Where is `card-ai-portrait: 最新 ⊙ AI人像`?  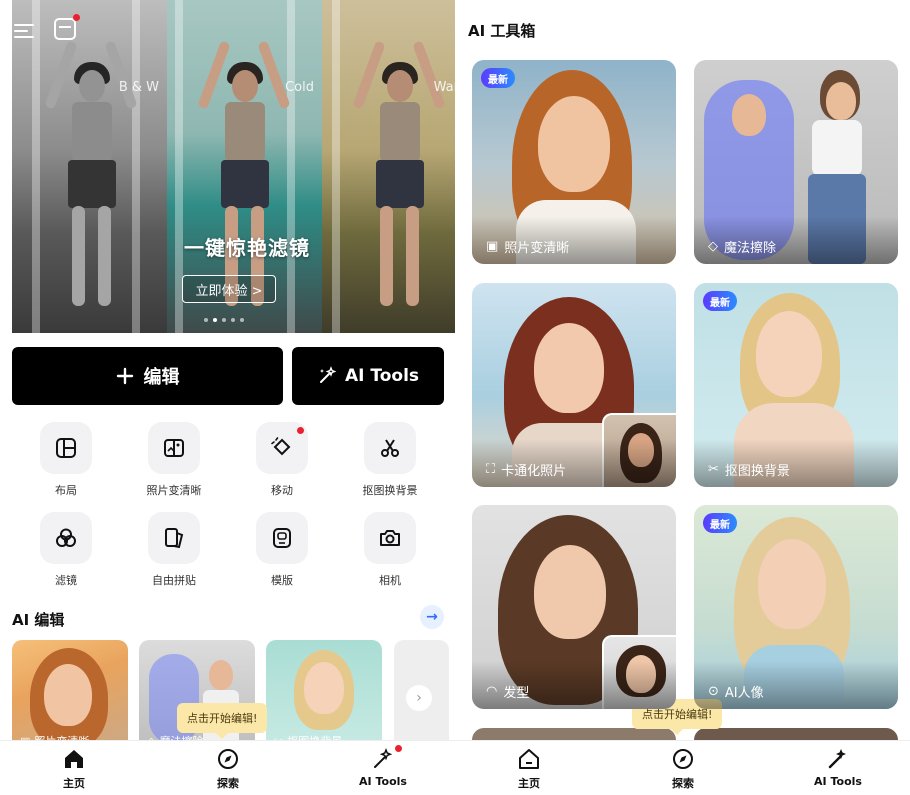 card-ai-portrait: 最新 ⊙ AI人像 is located at coordinates (796, 607).